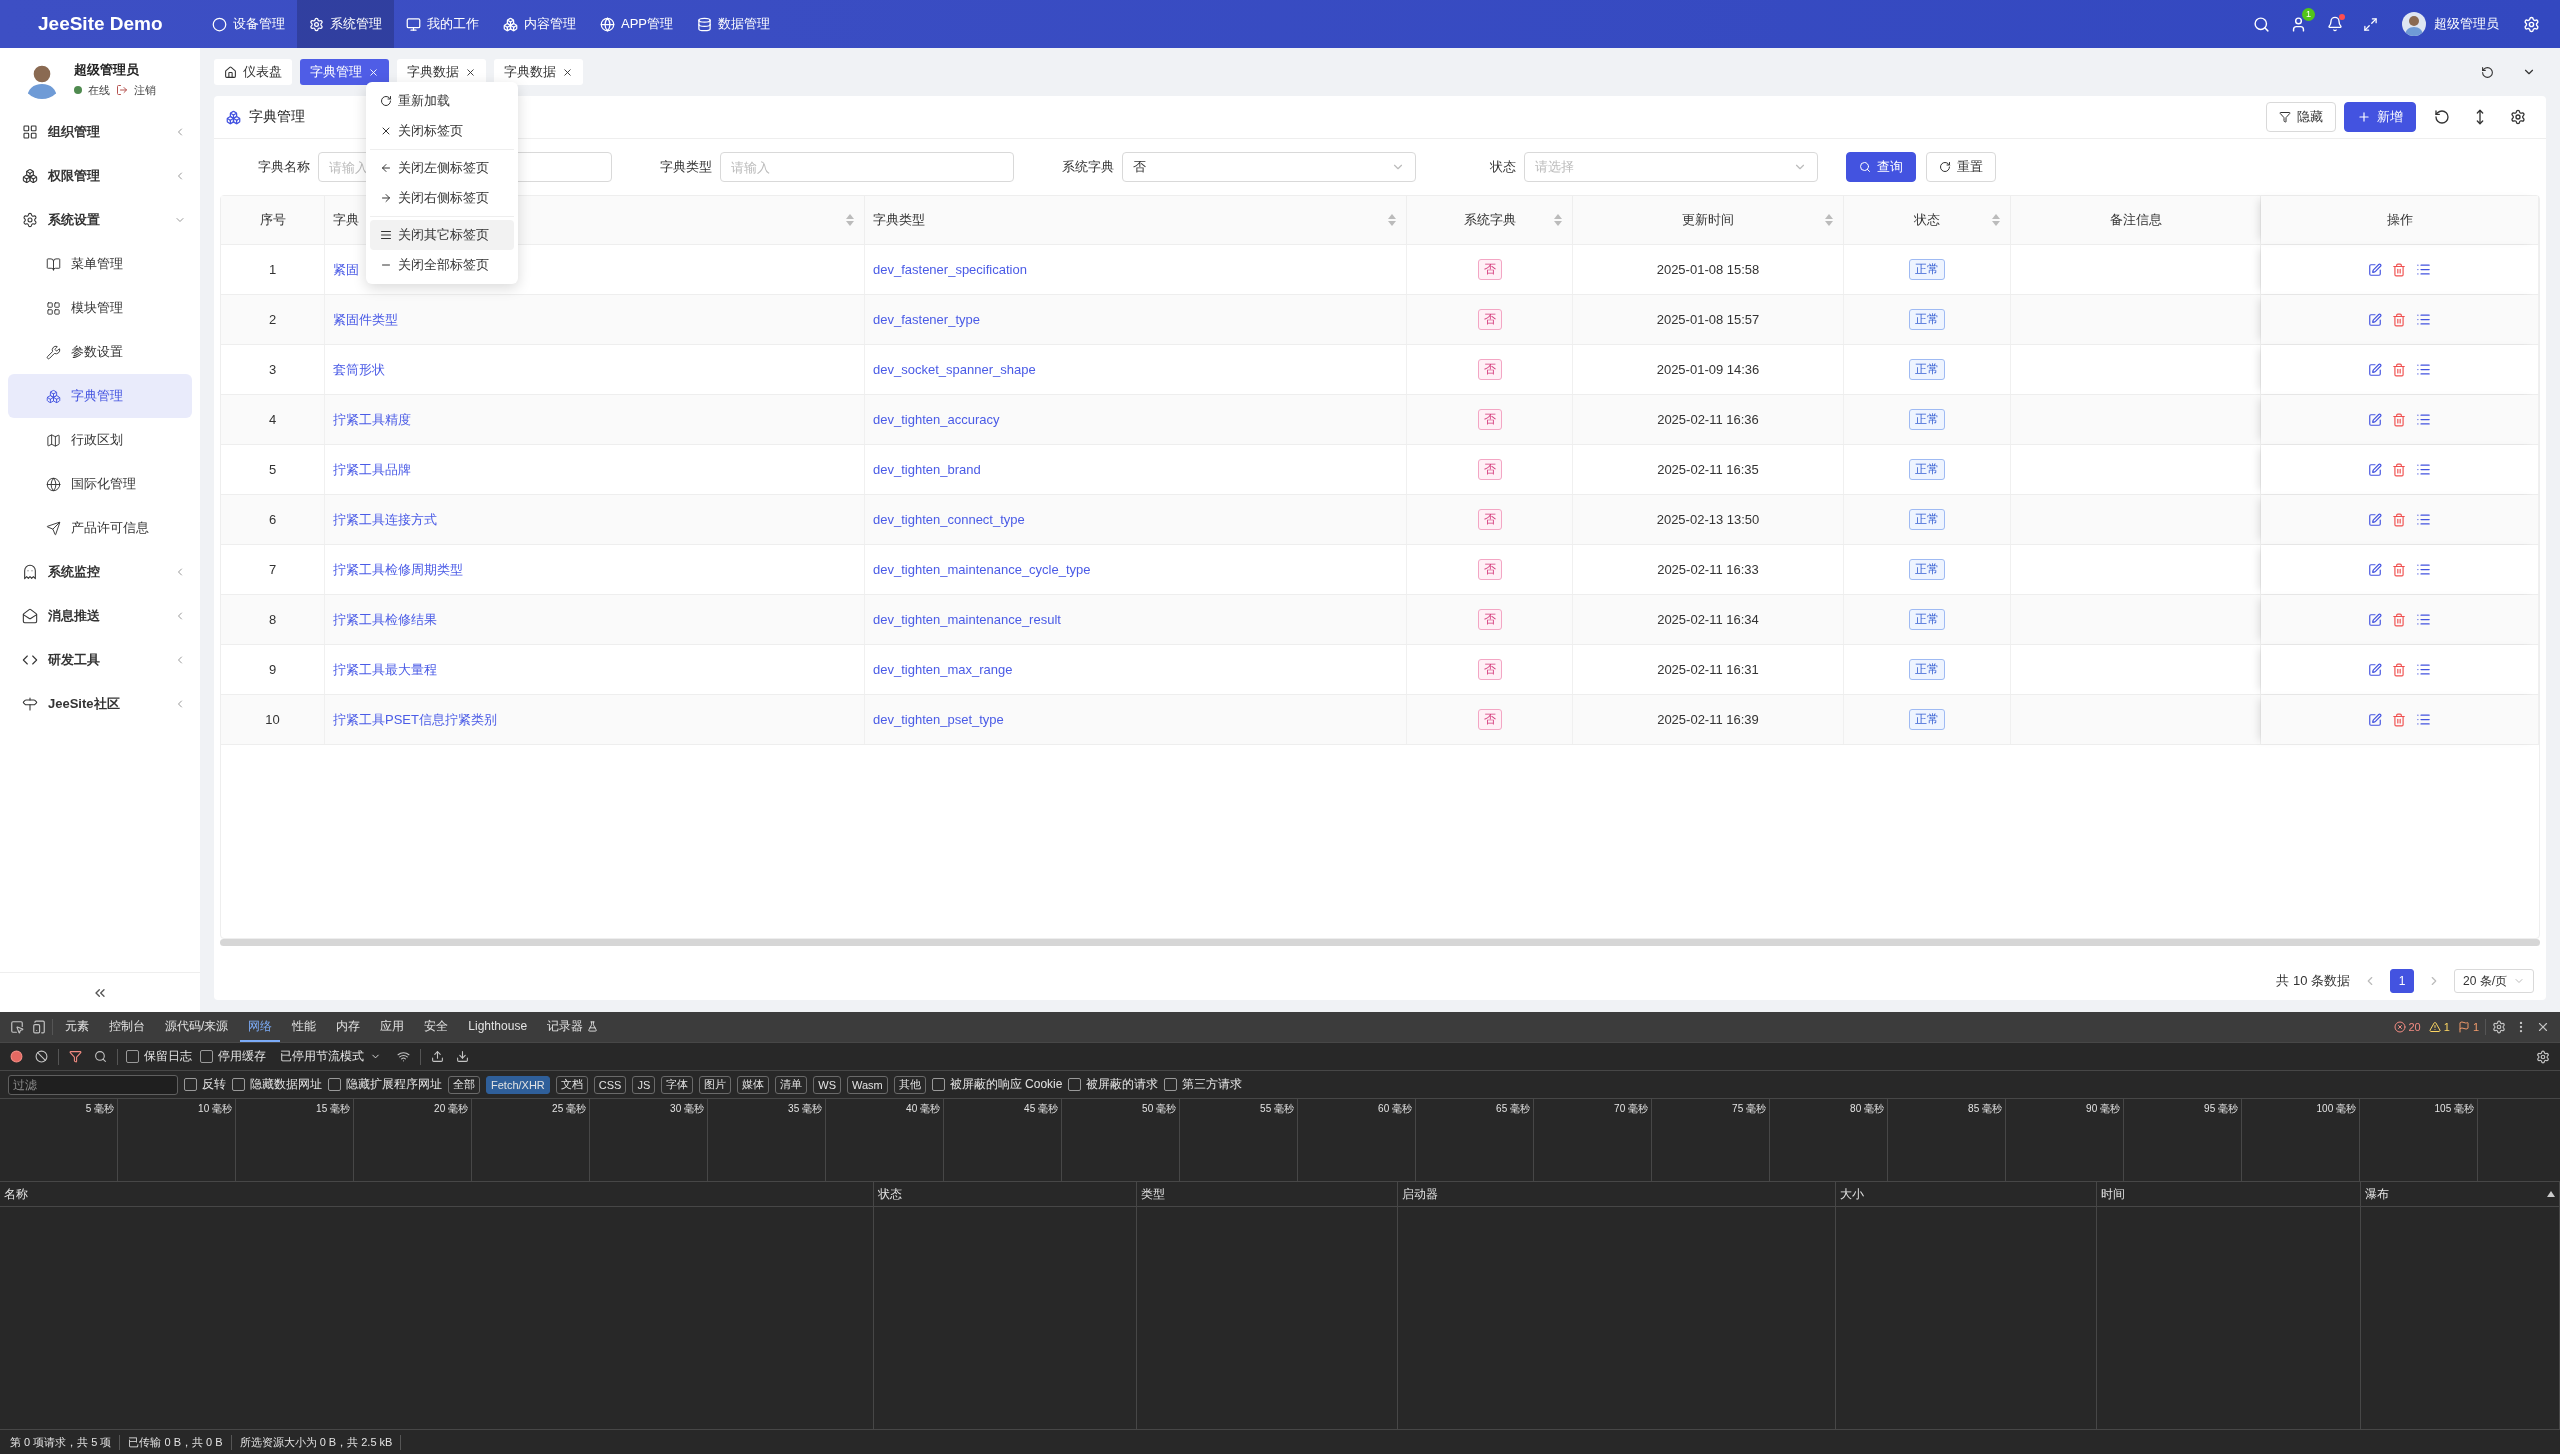 The width and height of the screenshot is (2560, 1454). Describe the element at coordinates (685, 167) in the screenshot. I see `field-label: 字典类型` at that location.